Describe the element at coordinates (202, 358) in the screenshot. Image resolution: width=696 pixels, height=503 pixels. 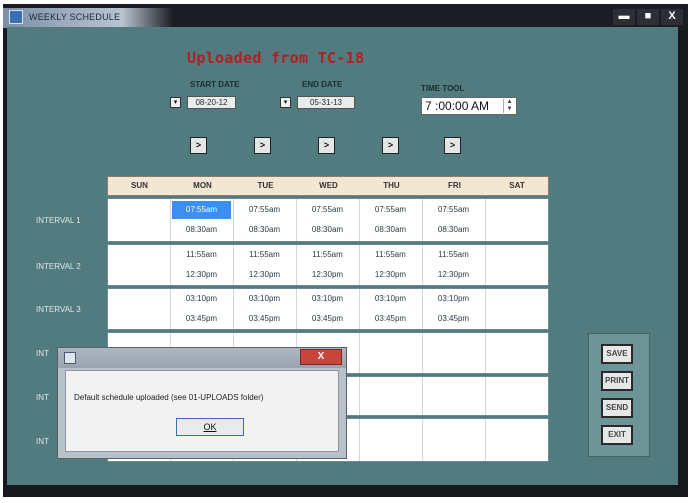
I see `dialog-title-bar: X` at that location.